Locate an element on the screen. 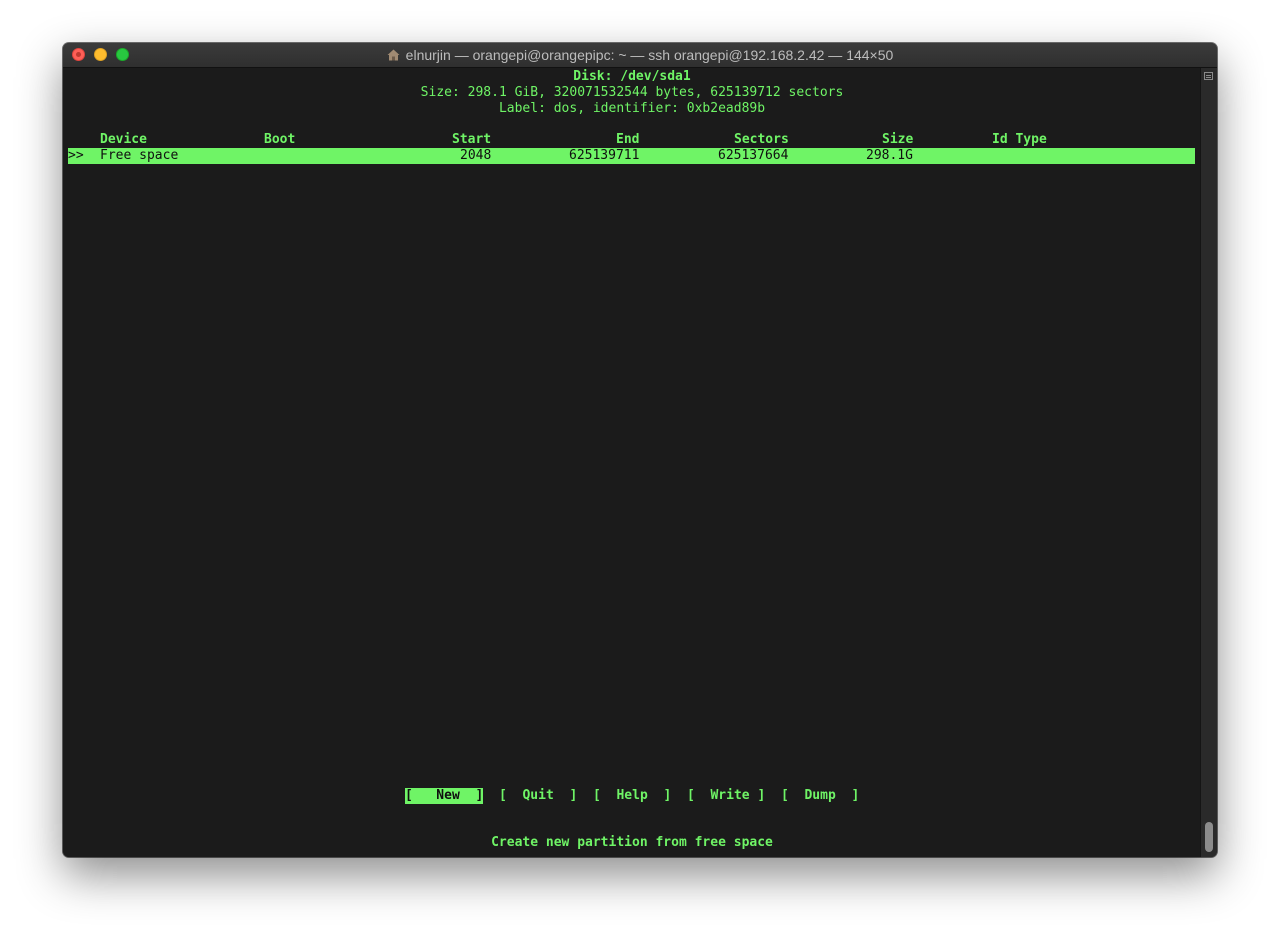  menu-dump-button: [ Dump ] is located at coordinates (820, 796).